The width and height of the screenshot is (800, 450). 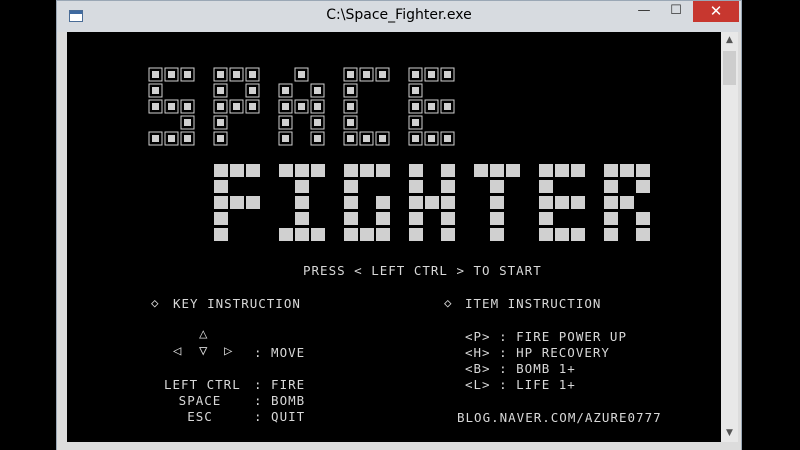 What do you see at coordinates (237, 202) in the screenshot?
I see `banner-letter-f` at bounding box center [237, 202].